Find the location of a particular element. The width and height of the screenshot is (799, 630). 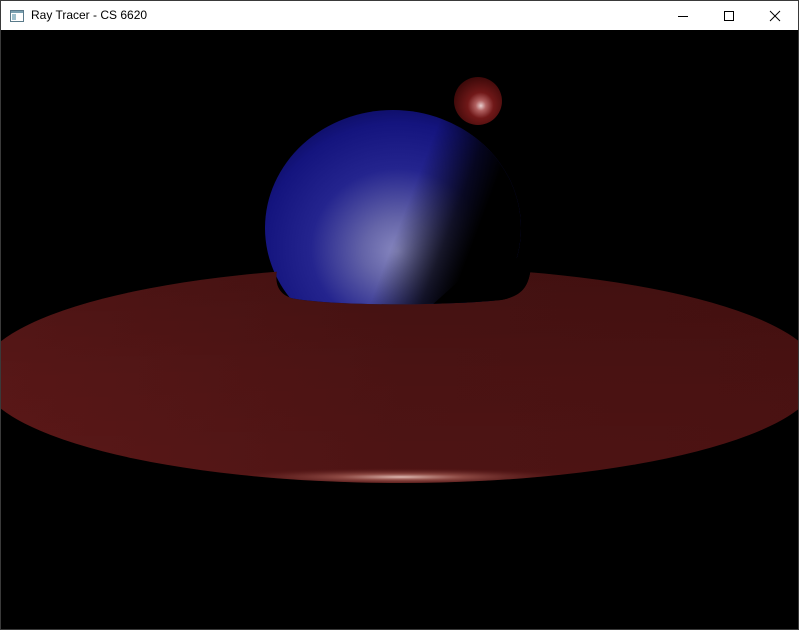

app-window-icon is located at coordinates (17, 16).